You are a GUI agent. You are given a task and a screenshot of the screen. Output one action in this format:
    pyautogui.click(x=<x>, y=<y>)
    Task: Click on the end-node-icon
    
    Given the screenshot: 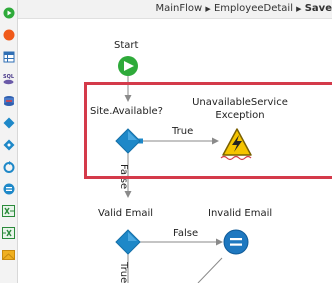 What is the action you would take?
    pyautogui.click(x=8, y=34)
    